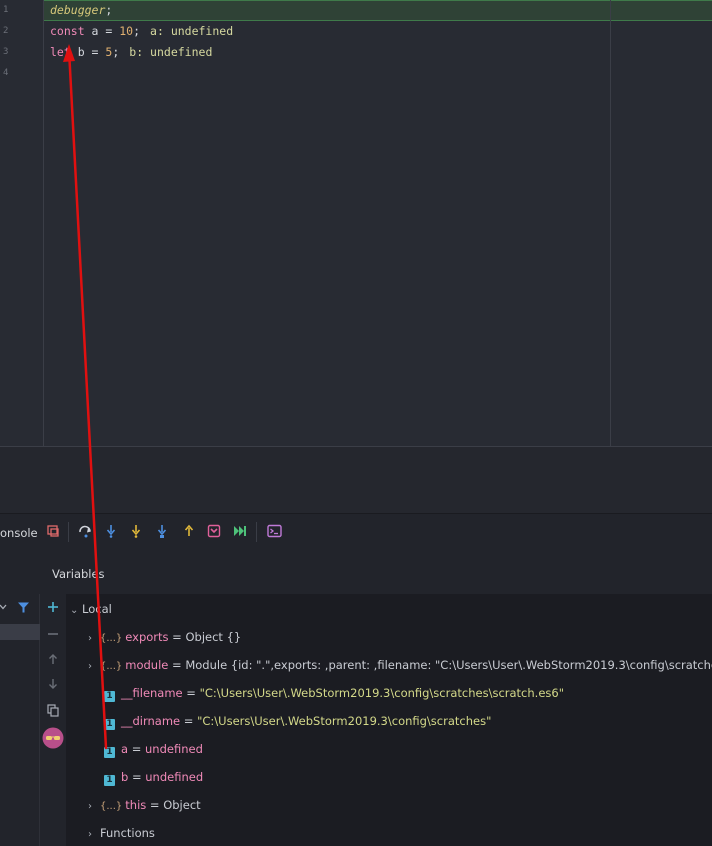  I want to click on evaluate-icon, so click(274, 531).